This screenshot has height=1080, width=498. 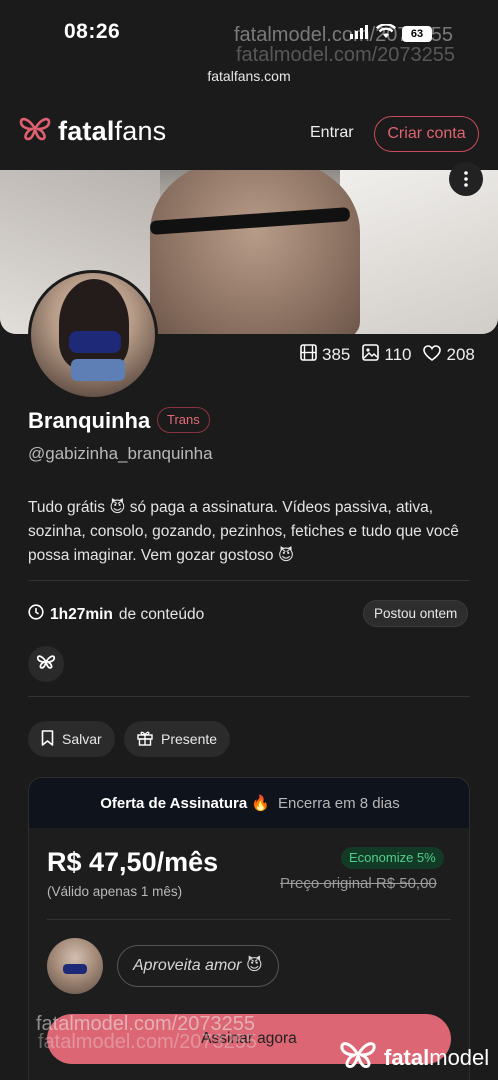 I want to click on fatalfans-logo: fatalfans, so click(x=92, y=131).